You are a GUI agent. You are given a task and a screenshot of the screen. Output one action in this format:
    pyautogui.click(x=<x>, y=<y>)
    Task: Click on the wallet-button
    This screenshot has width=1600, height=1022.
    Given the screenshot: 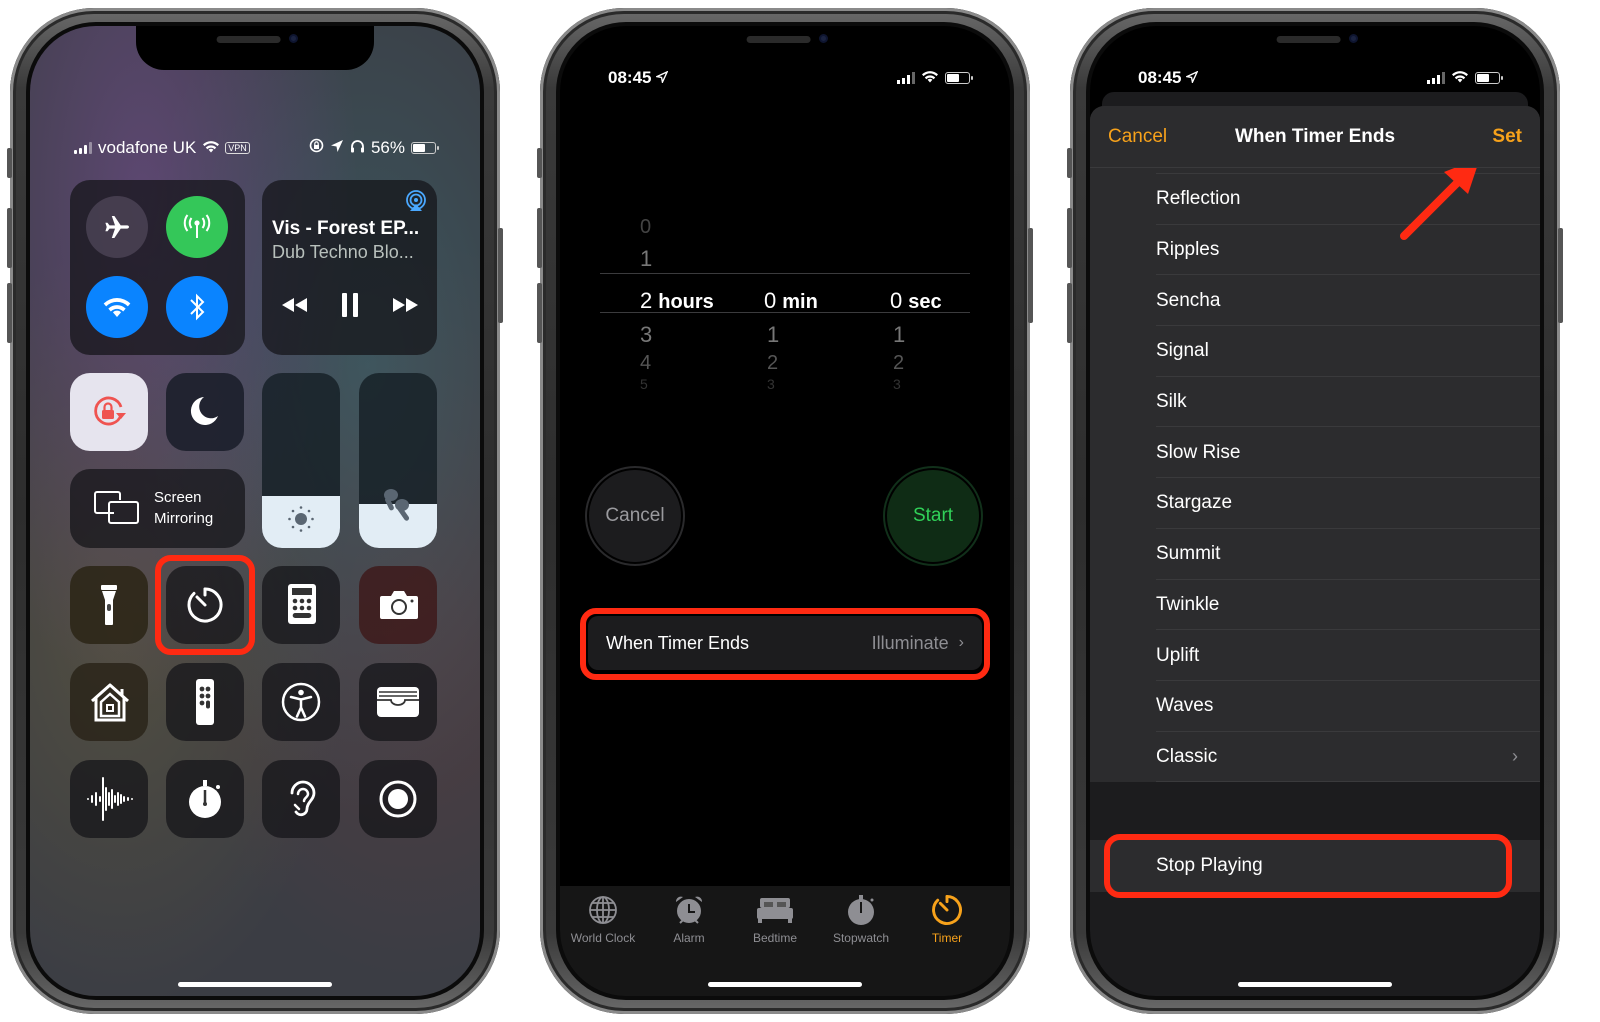 What is the action you would take?
    pyautogui.click(x=398, y=702)
    